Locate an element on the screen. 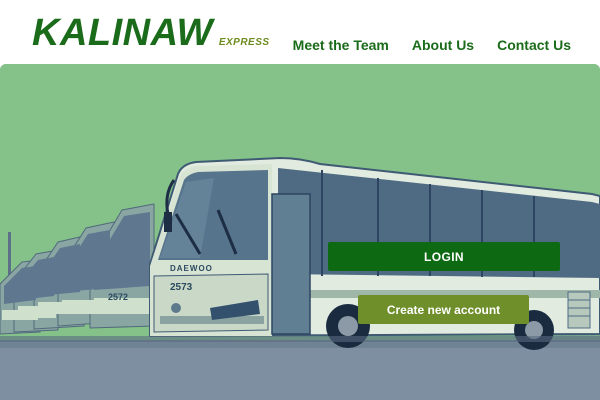 Image resolution: width=600 pixels, height=400 pixels. brand-logo: KALINAW EXPRESS is located at coordinates (151, 33).